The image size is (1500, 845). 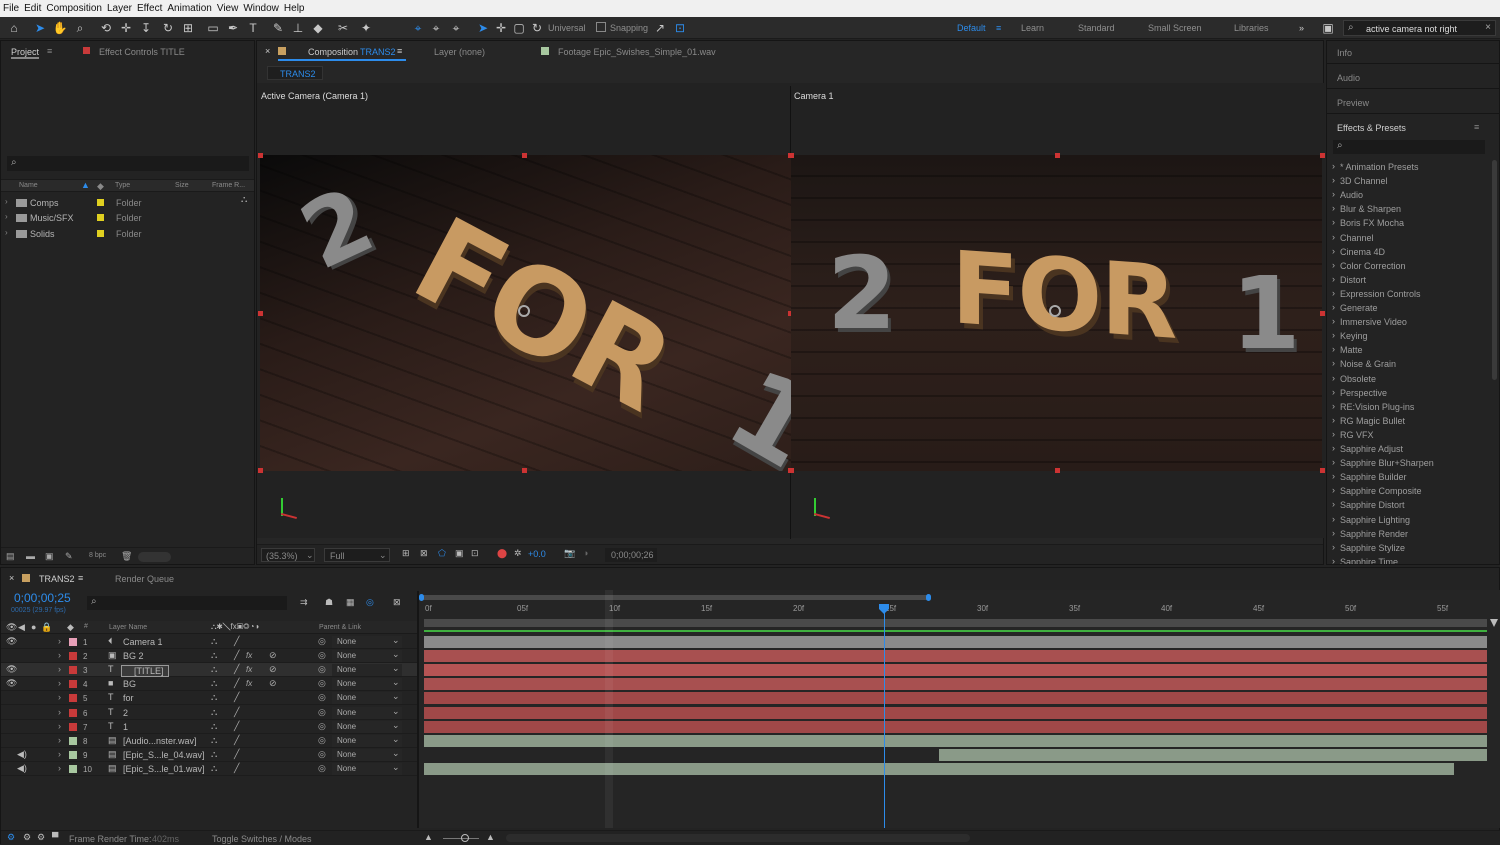 What do you see at coordinates (637, 52) in the screenshot?
I see `footage-tab: Footage Epic_Swishes_Simple_01.wav` at bounding box center [637, 52].